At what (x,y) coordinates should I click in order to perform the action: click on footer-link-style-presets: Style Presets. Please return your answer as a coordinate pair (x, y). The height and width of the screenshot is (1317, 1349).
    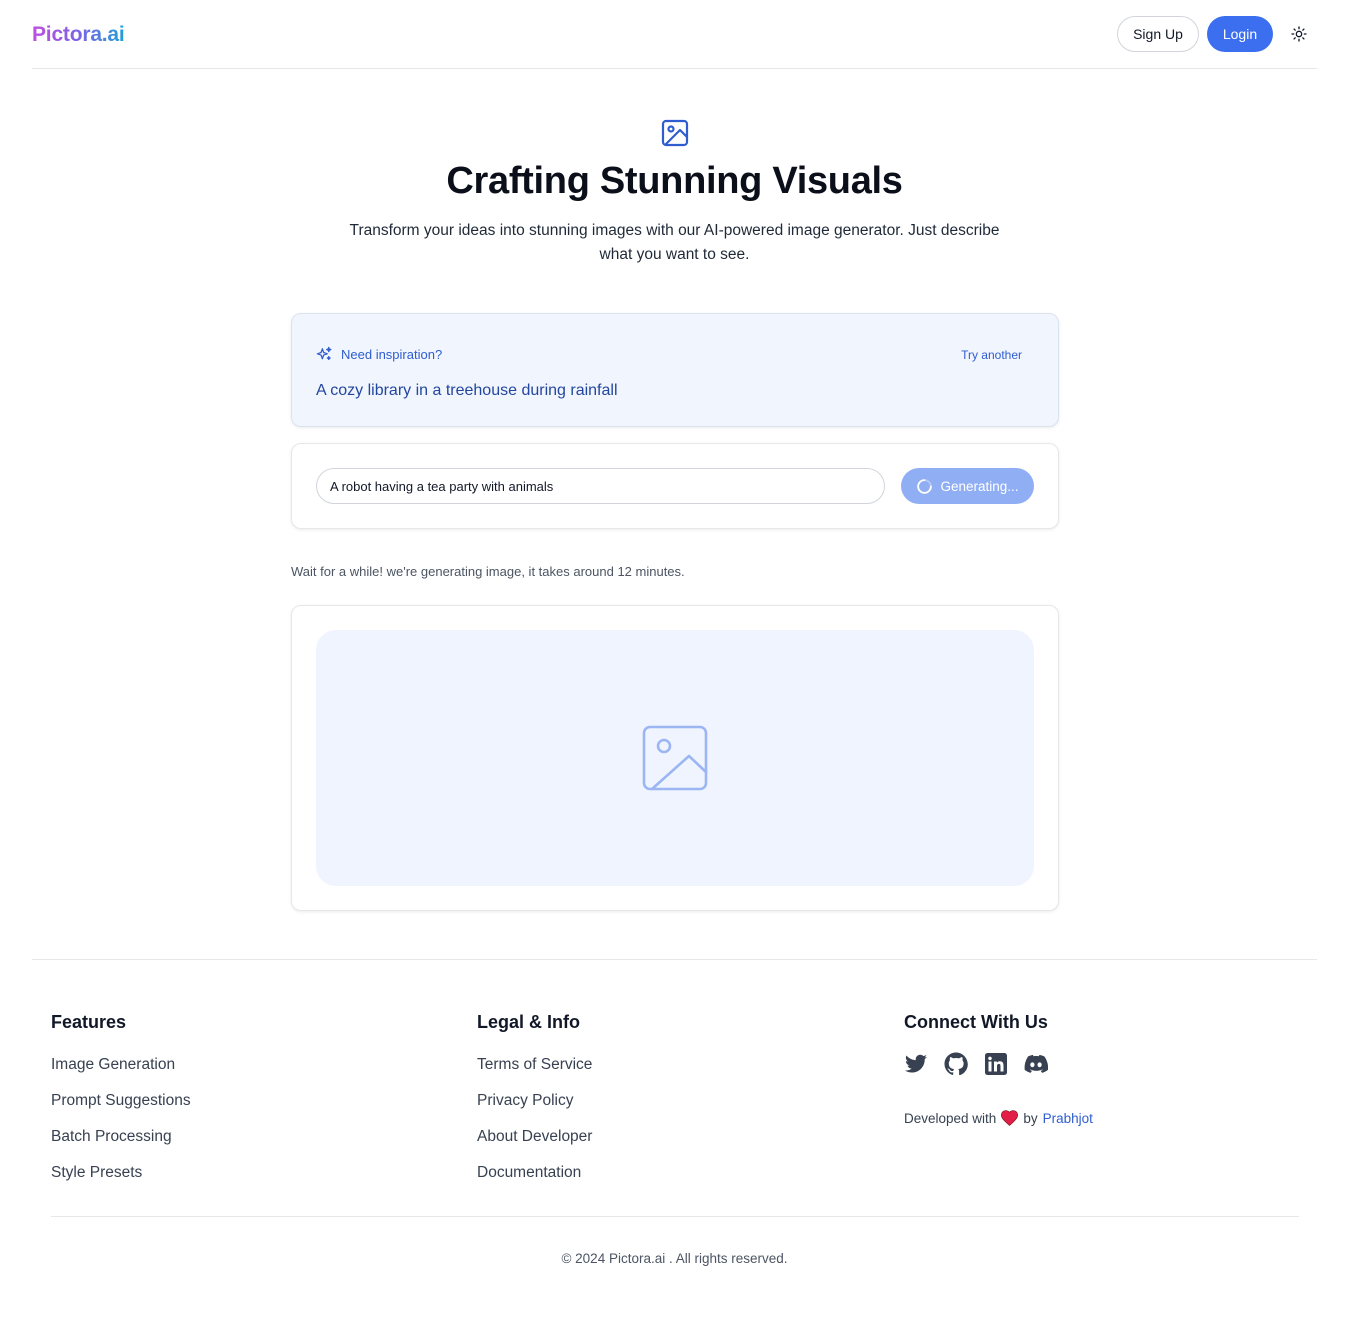
    Looking at the image, I should click on (96, 1173).